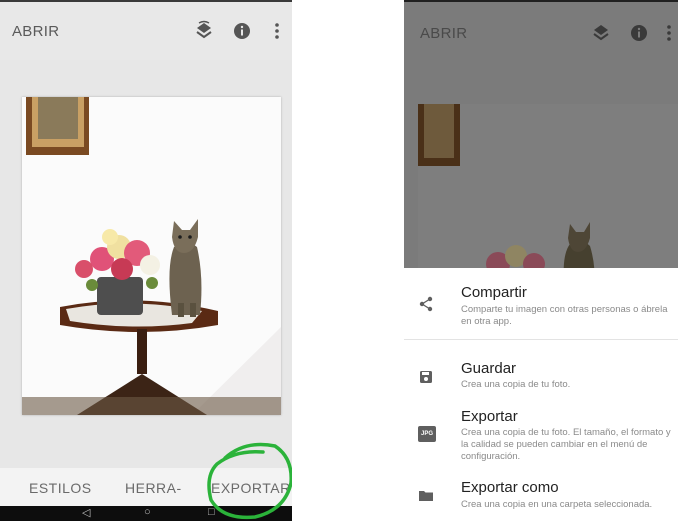 The width and height of the screenshot is (678, 521). I want to click on menu-item-label: Exportar, so click(489, 416).